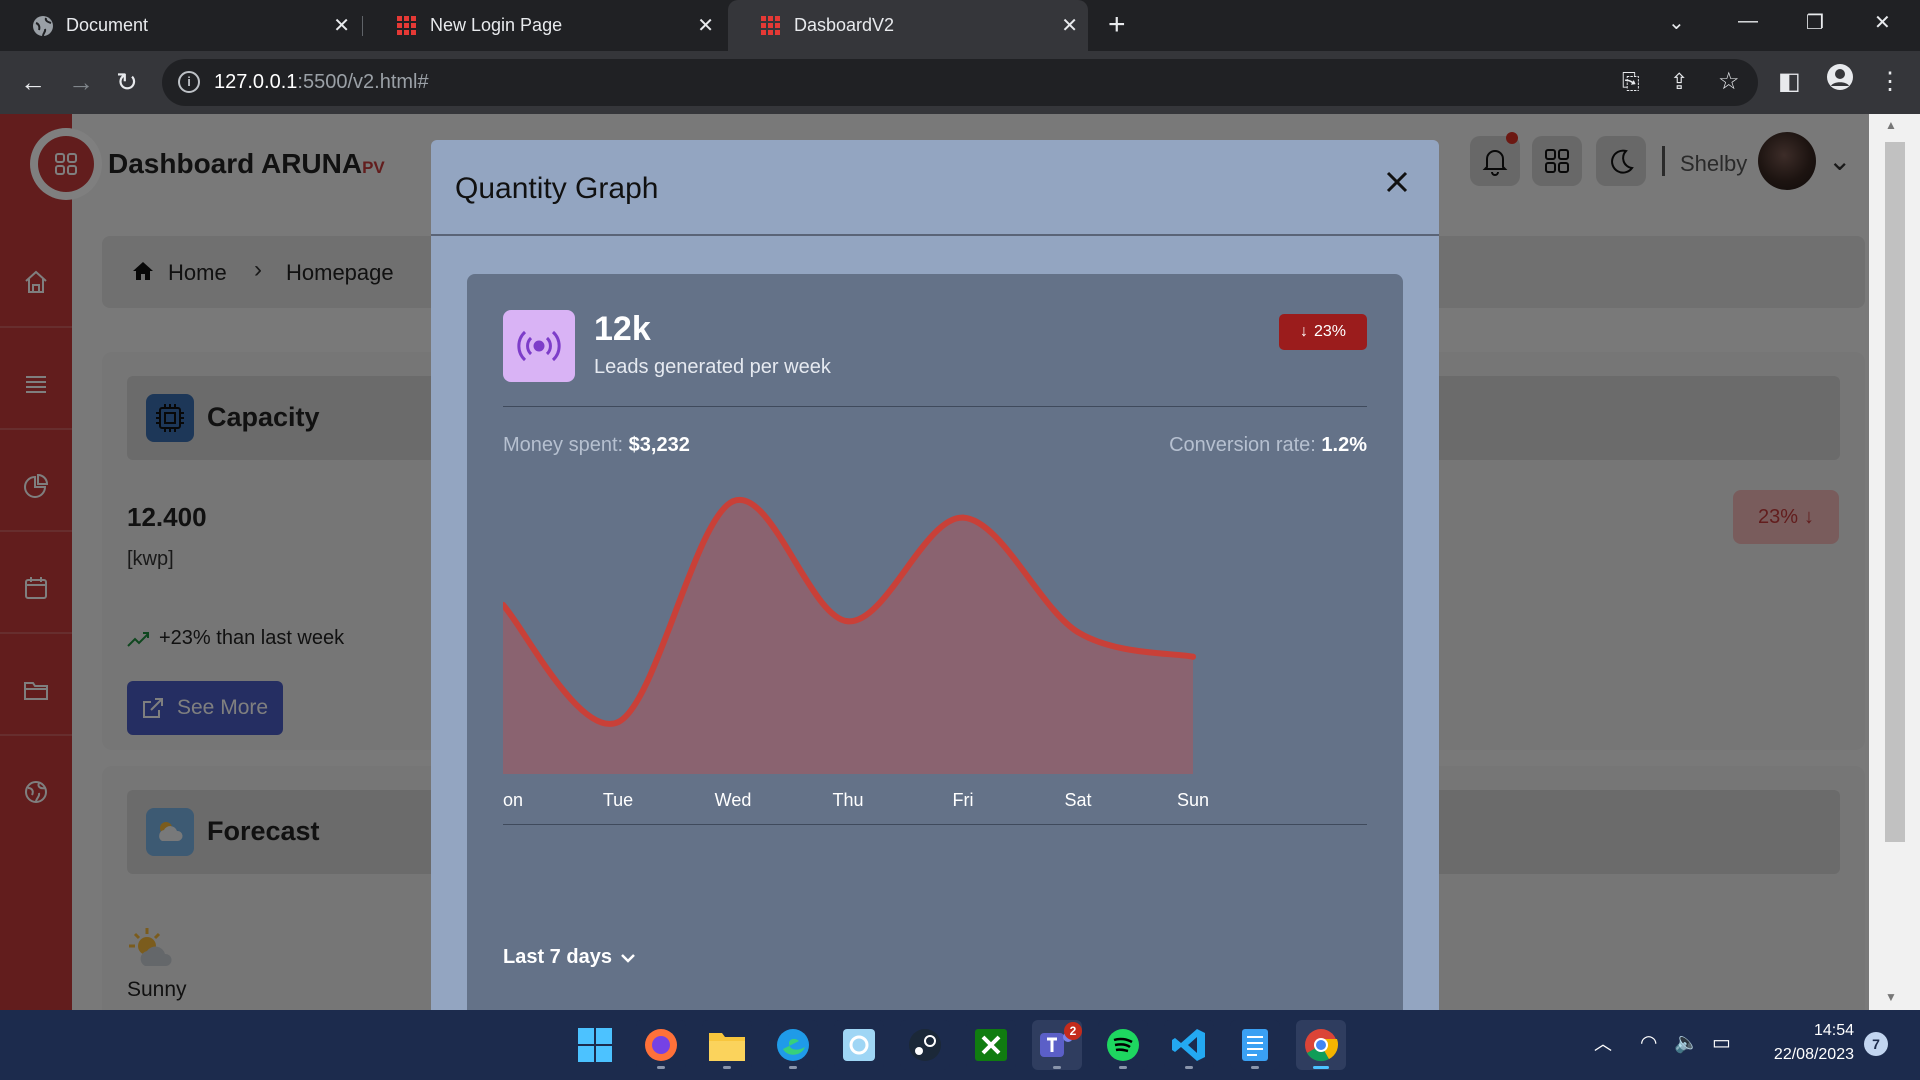 Image resolution: width=1920 pixels, height=1080 pixels. I want to click on chart-point-thu, so click(848, 621).